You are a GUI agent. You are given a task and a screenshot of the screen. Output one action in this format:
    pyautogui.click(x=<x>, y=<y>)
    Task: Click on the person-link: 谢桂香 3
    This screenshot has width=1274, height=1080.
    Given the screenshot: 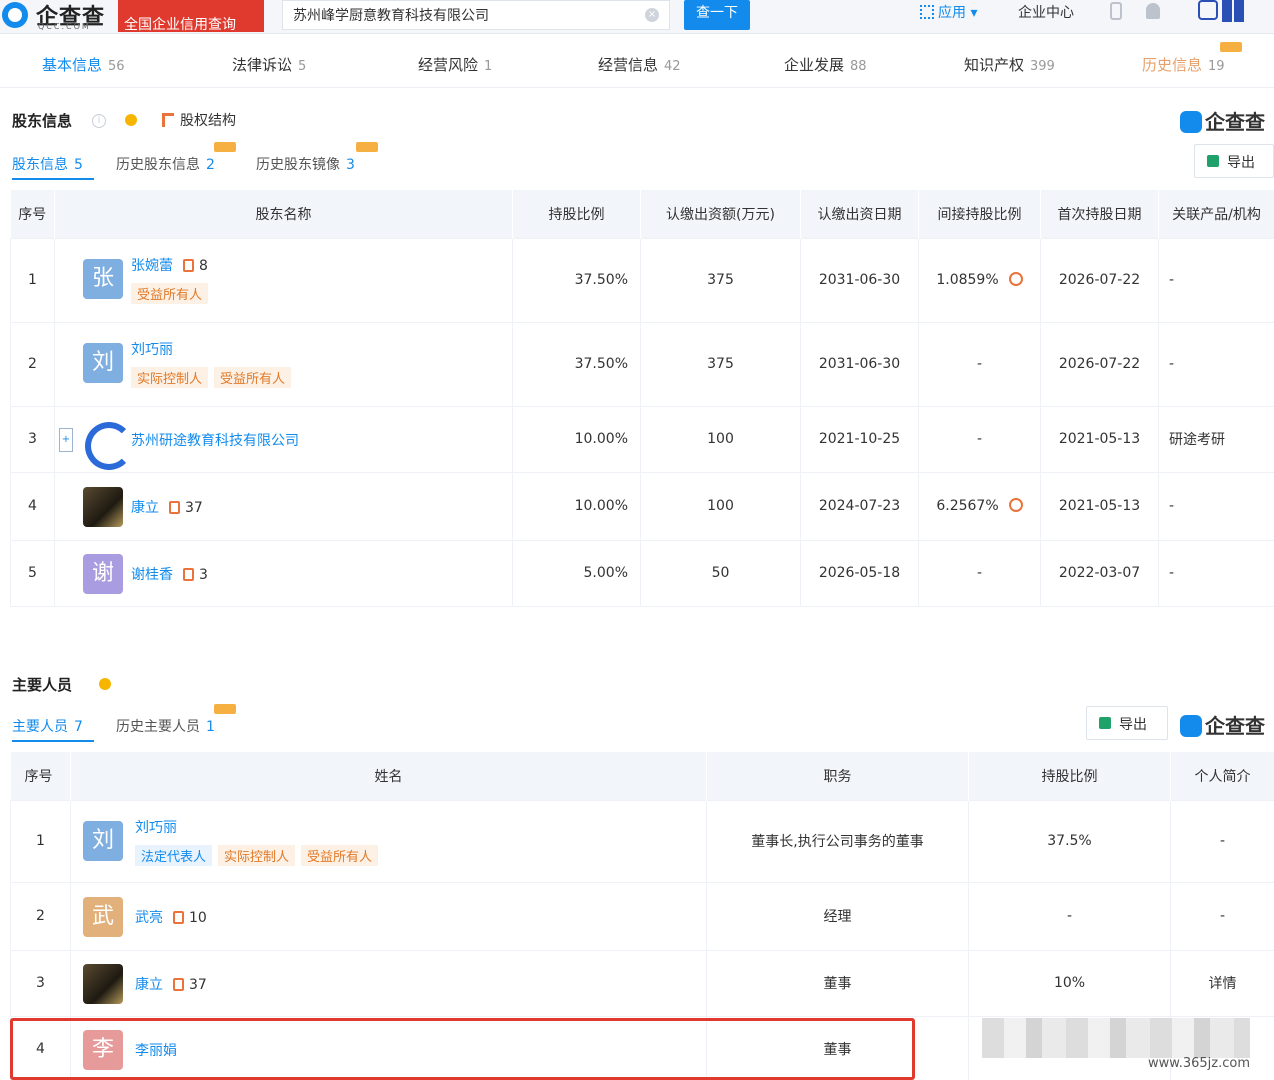 What is the action you would take?
    pyautogui.click(x=169, y=574)
    